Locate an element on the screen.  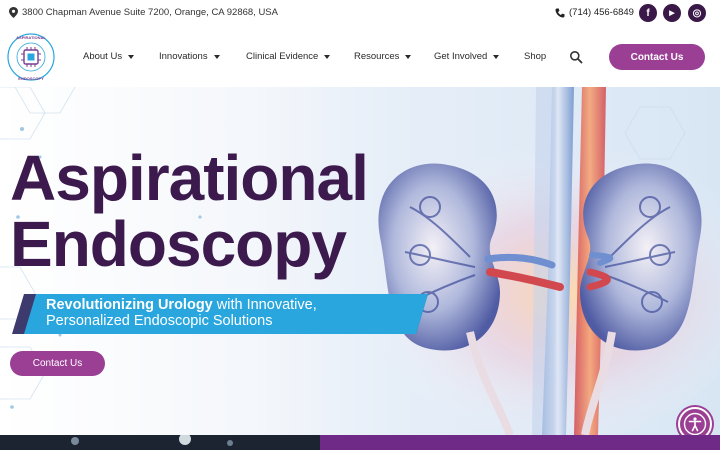
tagline-bold: Revolutionizing Urology is located at coordinates (129, 305).